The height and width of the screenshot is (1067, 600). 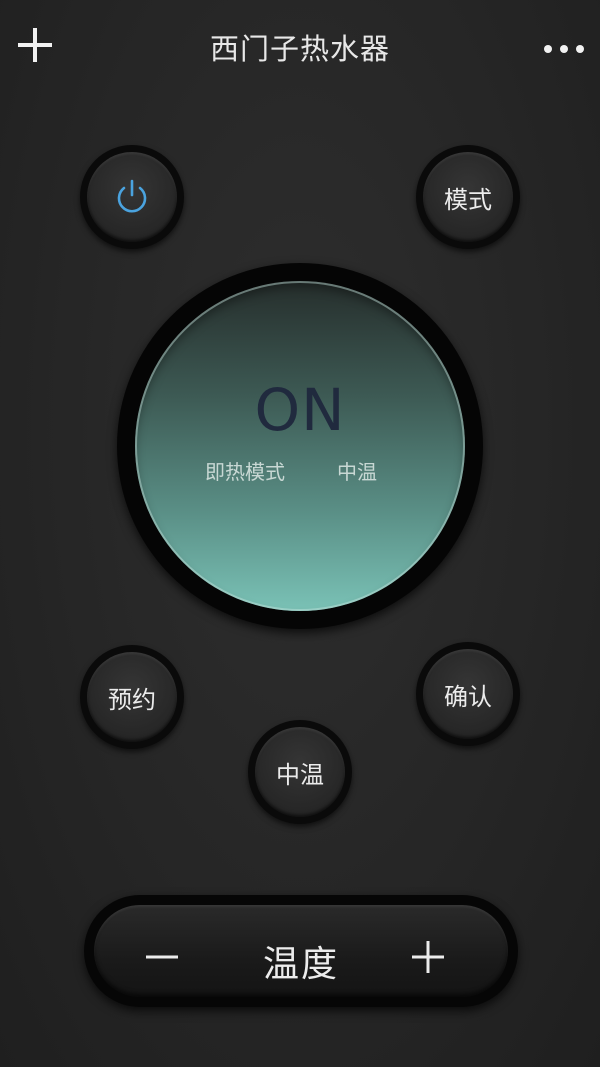 I want to click on more-button, so click(x=564, y=49).